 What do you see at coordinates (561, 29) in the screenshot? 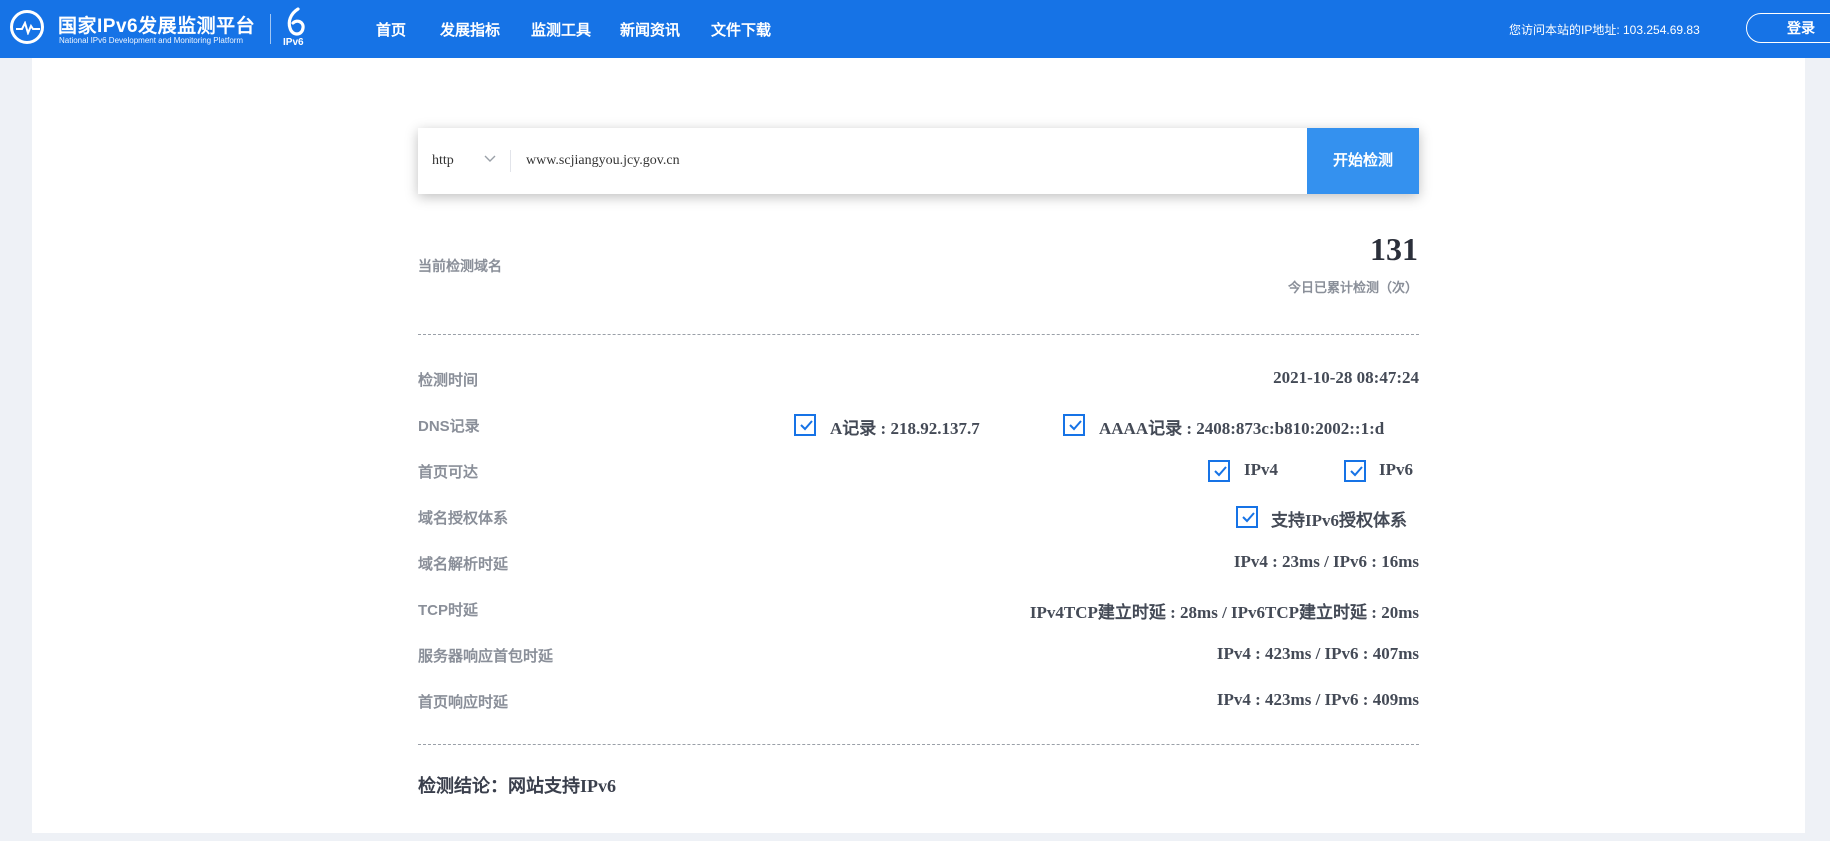
I see `nav-monitoring-tools: 监测工具` at bounding box center [561, 29].